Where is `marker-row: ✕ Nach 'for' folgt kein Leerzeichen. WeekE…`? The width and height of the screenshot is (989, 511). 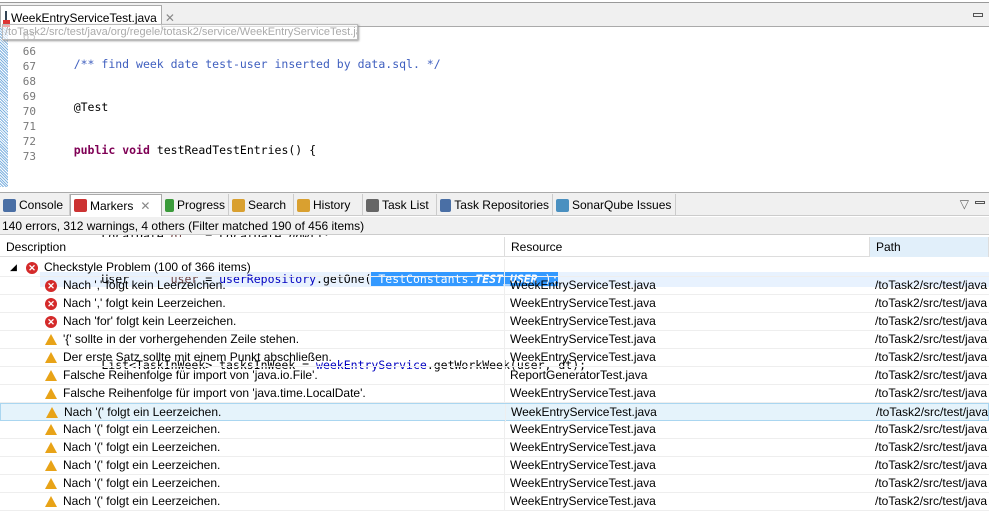 marker-row: ✕ Nach 'for' folgt kein Leerzeichen. WeekE… is located at coordinates (494, 322).